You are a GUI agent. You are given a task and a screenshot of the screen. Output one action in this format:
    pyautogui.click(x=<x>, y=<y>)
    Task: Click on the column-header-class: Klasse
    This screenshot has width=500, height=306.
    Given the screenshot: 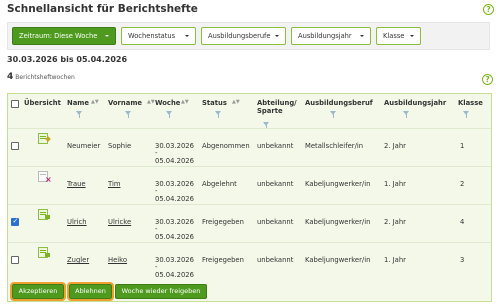 What is the action you would take?
    pyautogui.click(x=470, y=103)
    